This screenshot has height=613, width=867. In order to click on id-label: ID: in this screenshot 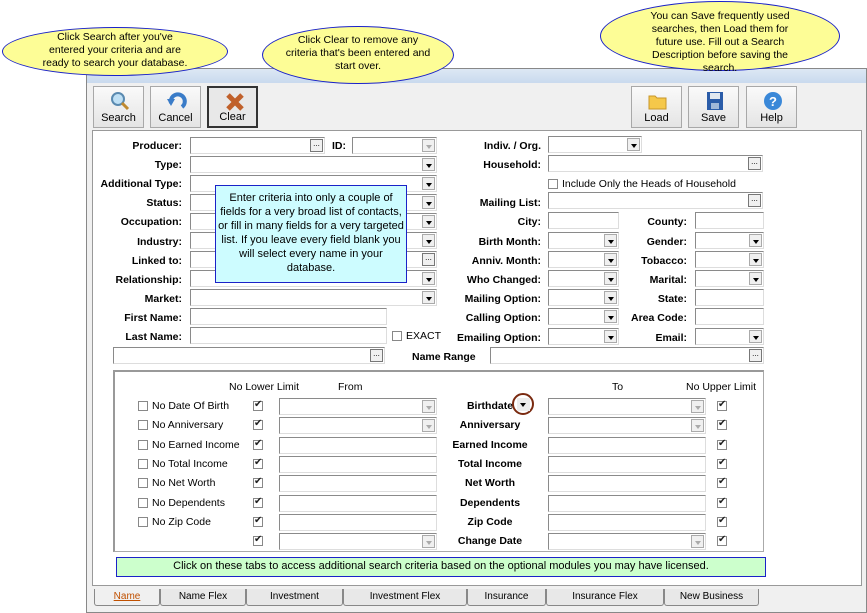, I will do `click(339, 146)`.